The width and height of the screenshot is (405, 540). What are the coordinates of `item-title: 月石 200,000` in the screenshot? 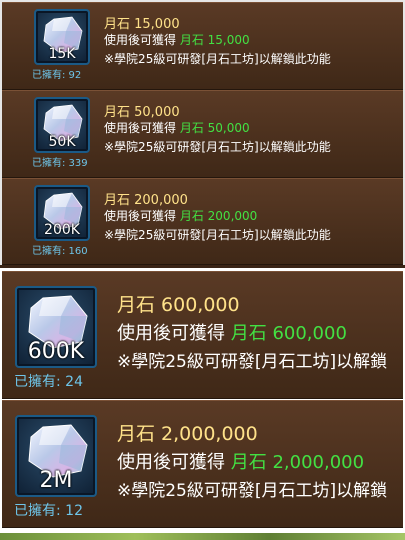 It's located at (146, 200).